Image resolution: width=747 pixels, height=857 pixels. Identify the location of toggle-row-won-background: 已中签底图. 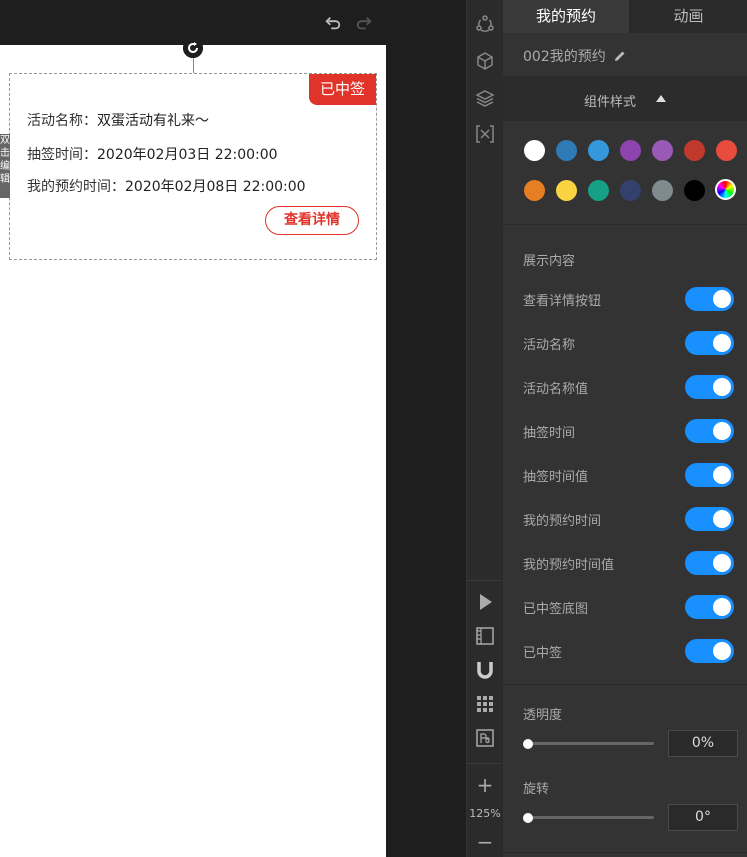
(625, 608).